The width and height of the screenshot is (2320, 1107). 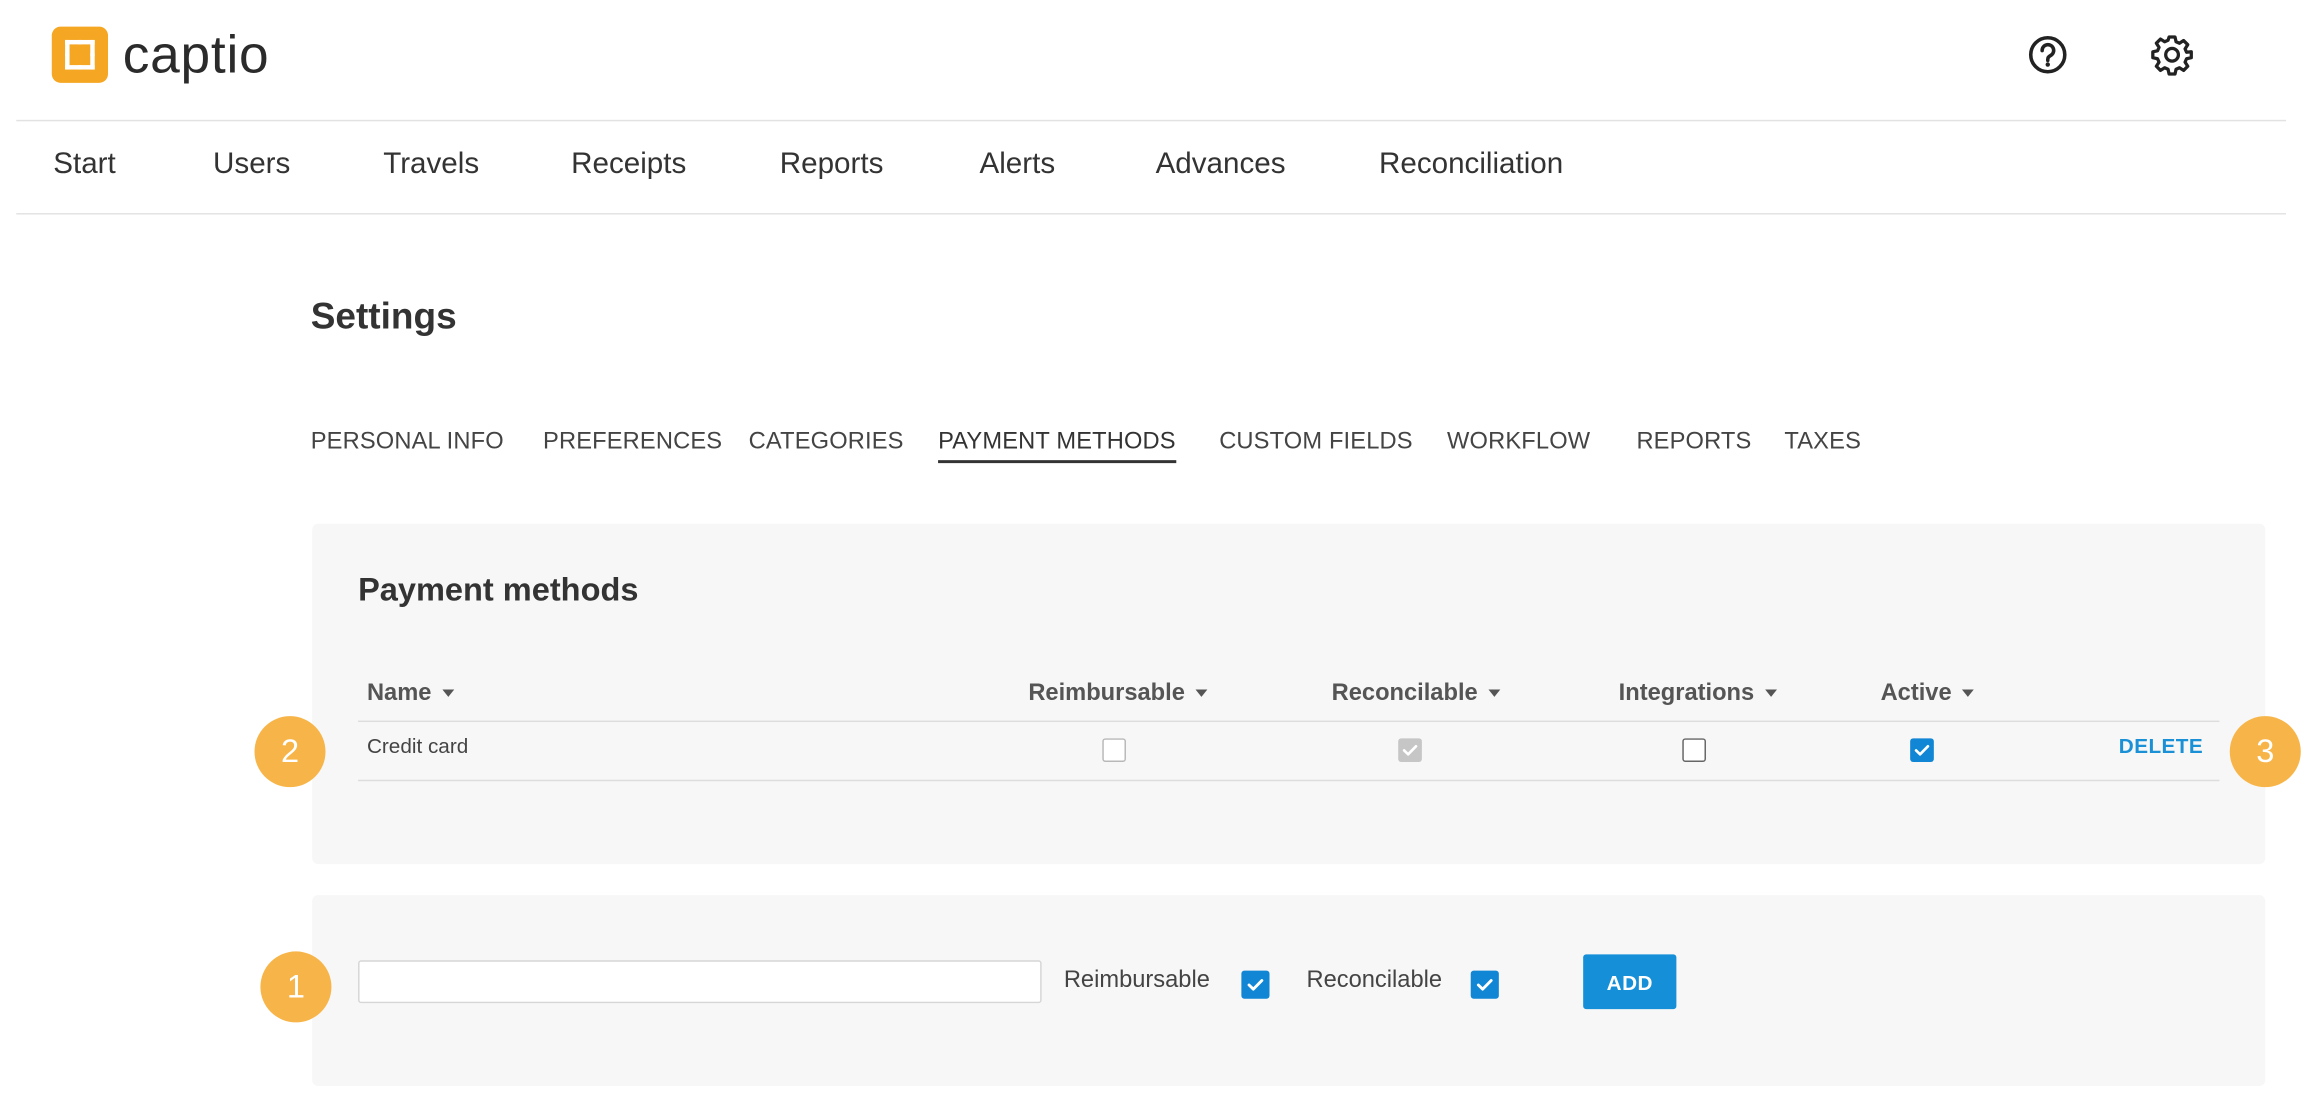 What do you see at coordinates (196, 54) in the screenshot?
I see `logo-text: captio` at bounding box center [196, 54].